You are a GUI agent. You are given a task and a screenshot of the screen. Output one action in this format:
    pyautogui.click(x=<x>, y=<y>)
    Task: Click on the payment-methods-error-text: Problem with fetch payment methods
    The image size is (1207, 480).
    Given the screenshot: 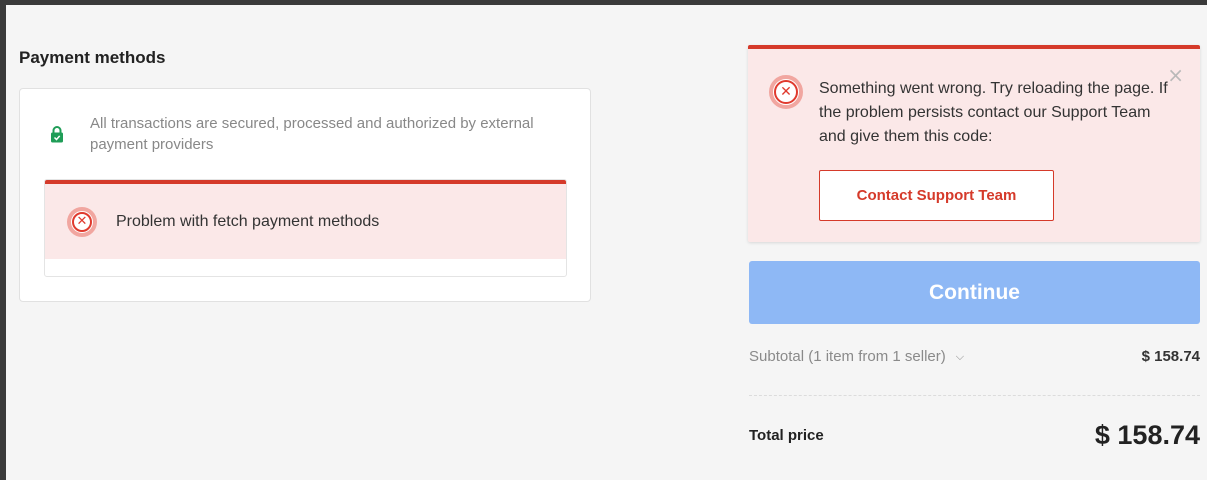 What is the action you would take?
    pyautogui.click(x=248, y=221)
    